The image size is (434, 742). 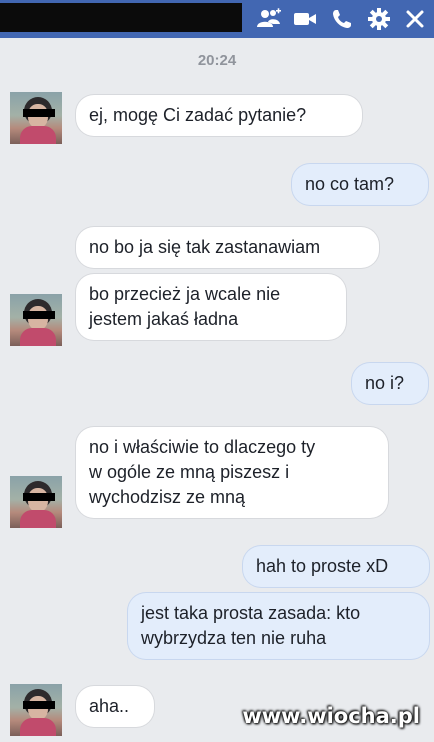 I want to click on incoming-message: ej, mogę Ci zadać pytanie?, so click(x=219, y=115).